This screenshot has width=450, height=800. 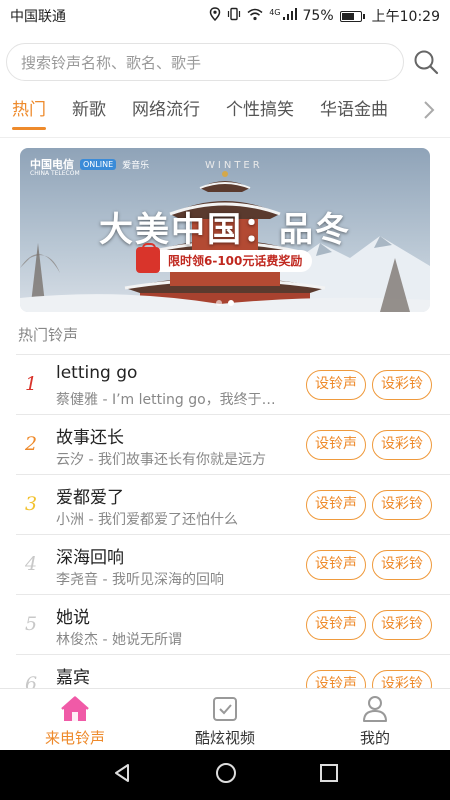 I want to click on search-input: 搜索铃声名称、歌名、歌手, so click(x=205, y=62).